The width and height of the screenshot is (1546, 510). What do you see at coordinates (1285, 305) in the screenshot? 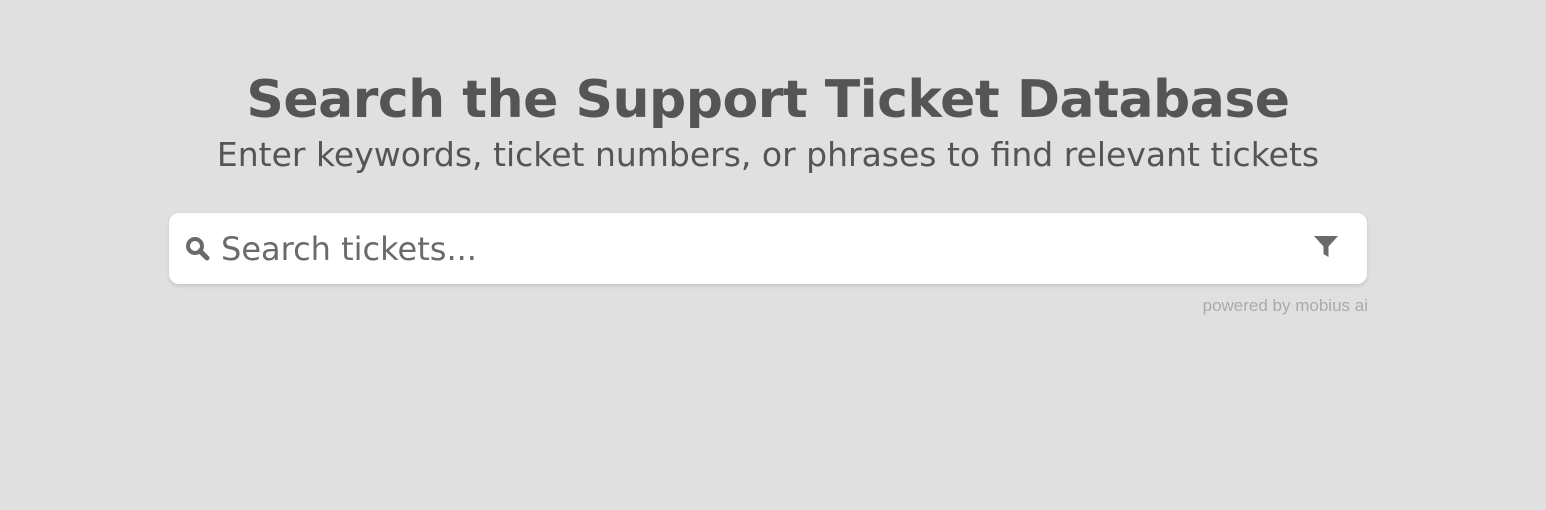
I see `powered-by-label: powered by mobius ai` at bounding box center [1285, 305].